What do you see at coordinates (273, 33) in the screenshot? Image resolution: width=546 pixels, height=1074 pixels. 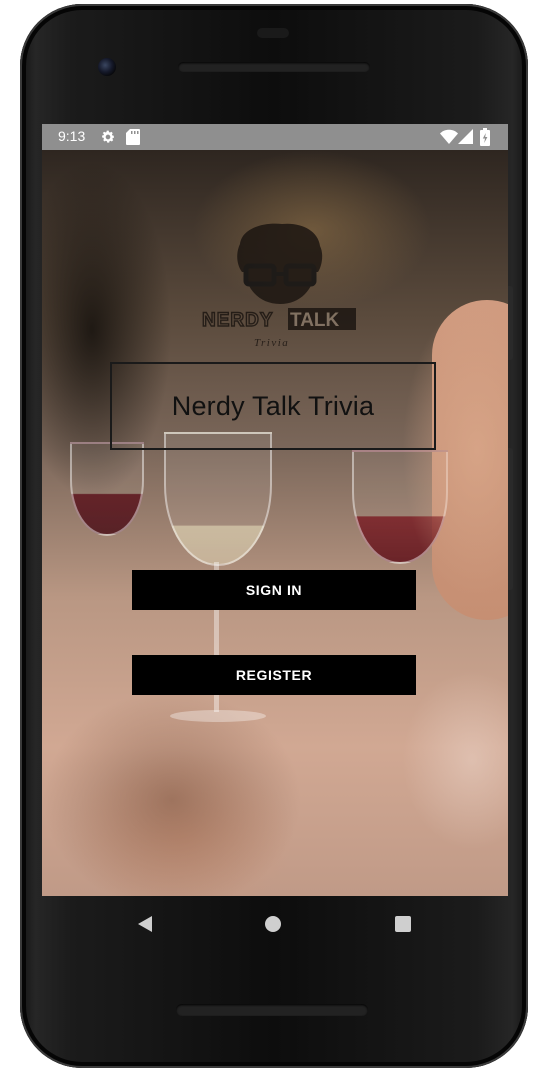 I see `top-sensor` at bounding box center [273, 33].